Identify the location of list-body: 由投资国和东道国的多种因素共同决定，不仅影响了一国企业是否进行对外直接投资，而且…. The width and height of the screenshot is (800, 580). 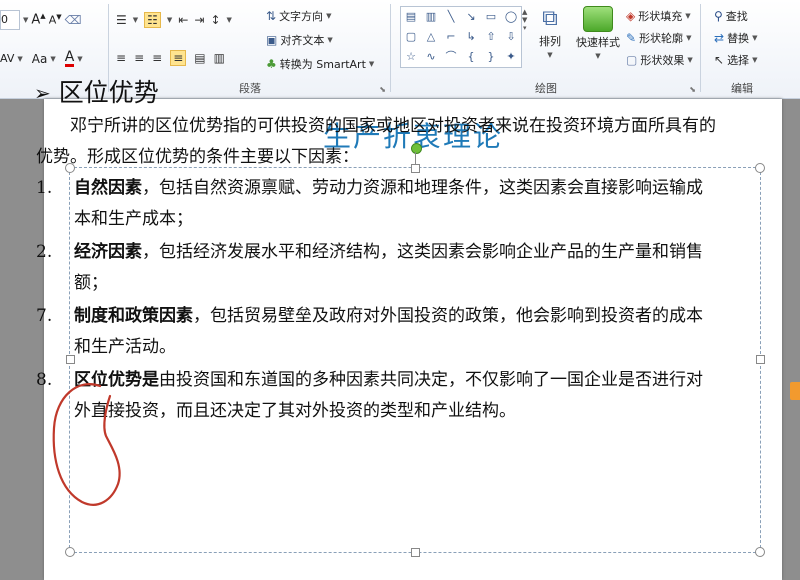
(388, 395).